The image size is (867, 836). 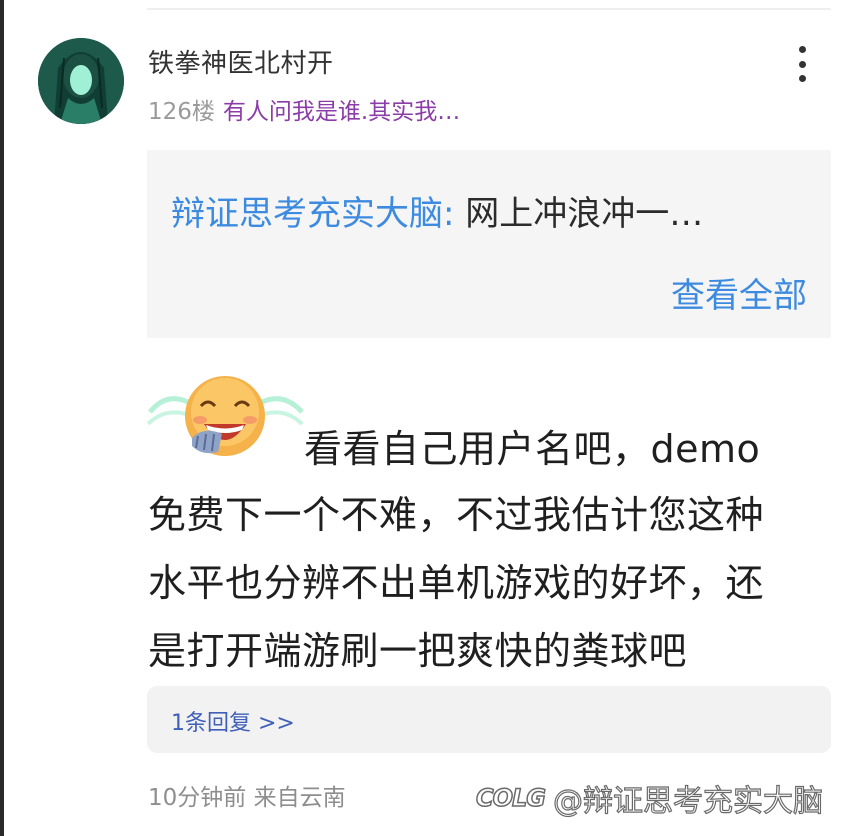 I want to click on watermark: COLG @辩证思考充实大脑, so click(x=649, y=798).